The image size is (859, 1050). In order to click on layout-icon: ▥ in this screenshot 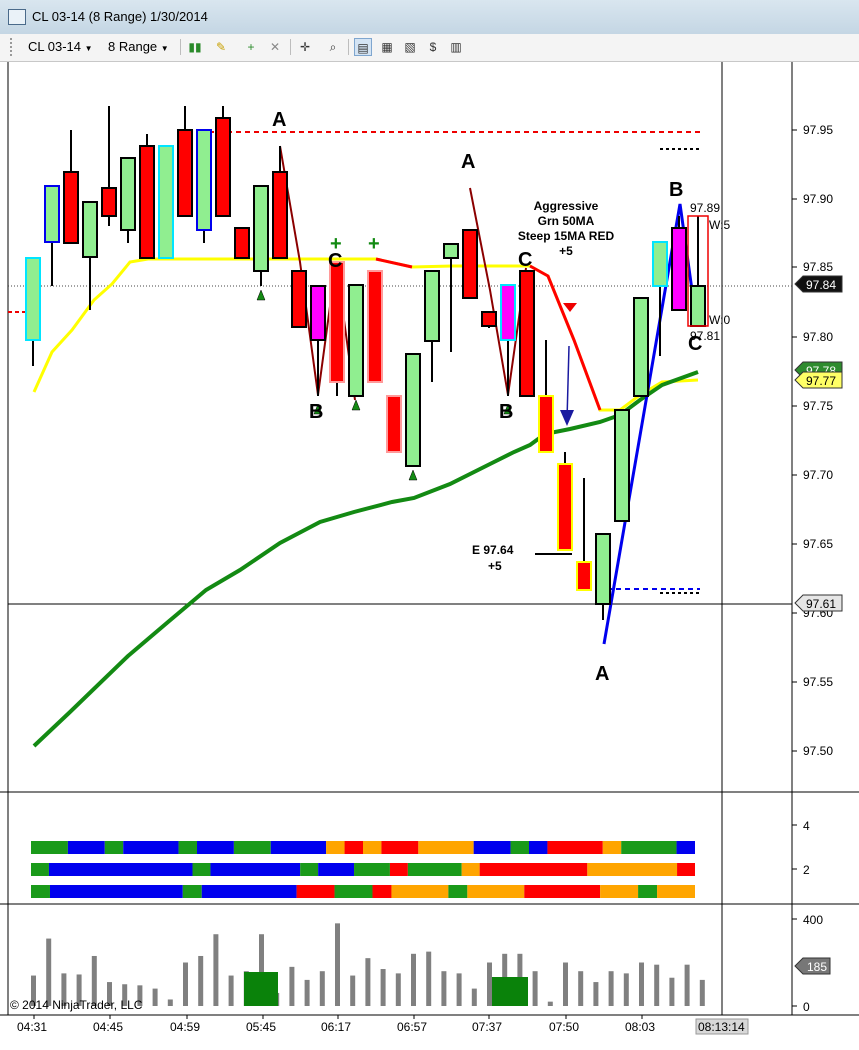, I will do `click(456, 47)`.